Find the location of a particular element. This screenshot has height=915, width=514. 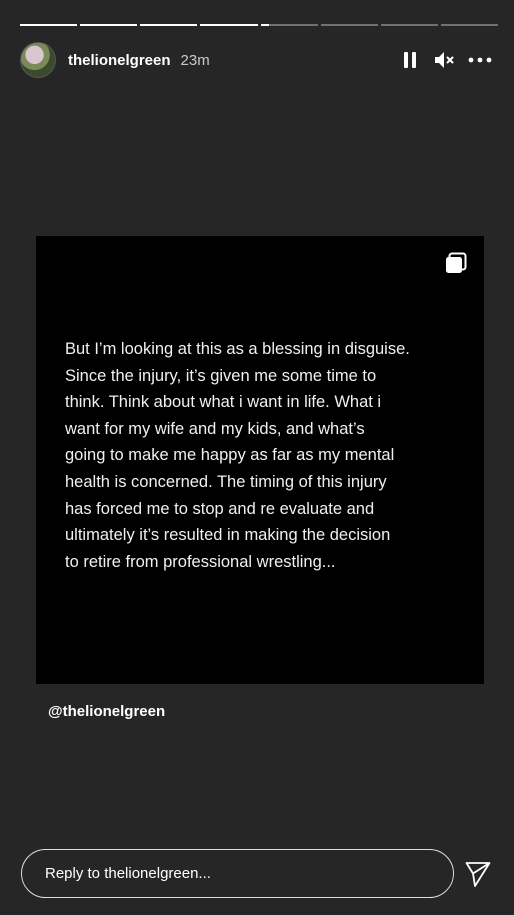

story-progress-bar is located at coordinates (259, 25).